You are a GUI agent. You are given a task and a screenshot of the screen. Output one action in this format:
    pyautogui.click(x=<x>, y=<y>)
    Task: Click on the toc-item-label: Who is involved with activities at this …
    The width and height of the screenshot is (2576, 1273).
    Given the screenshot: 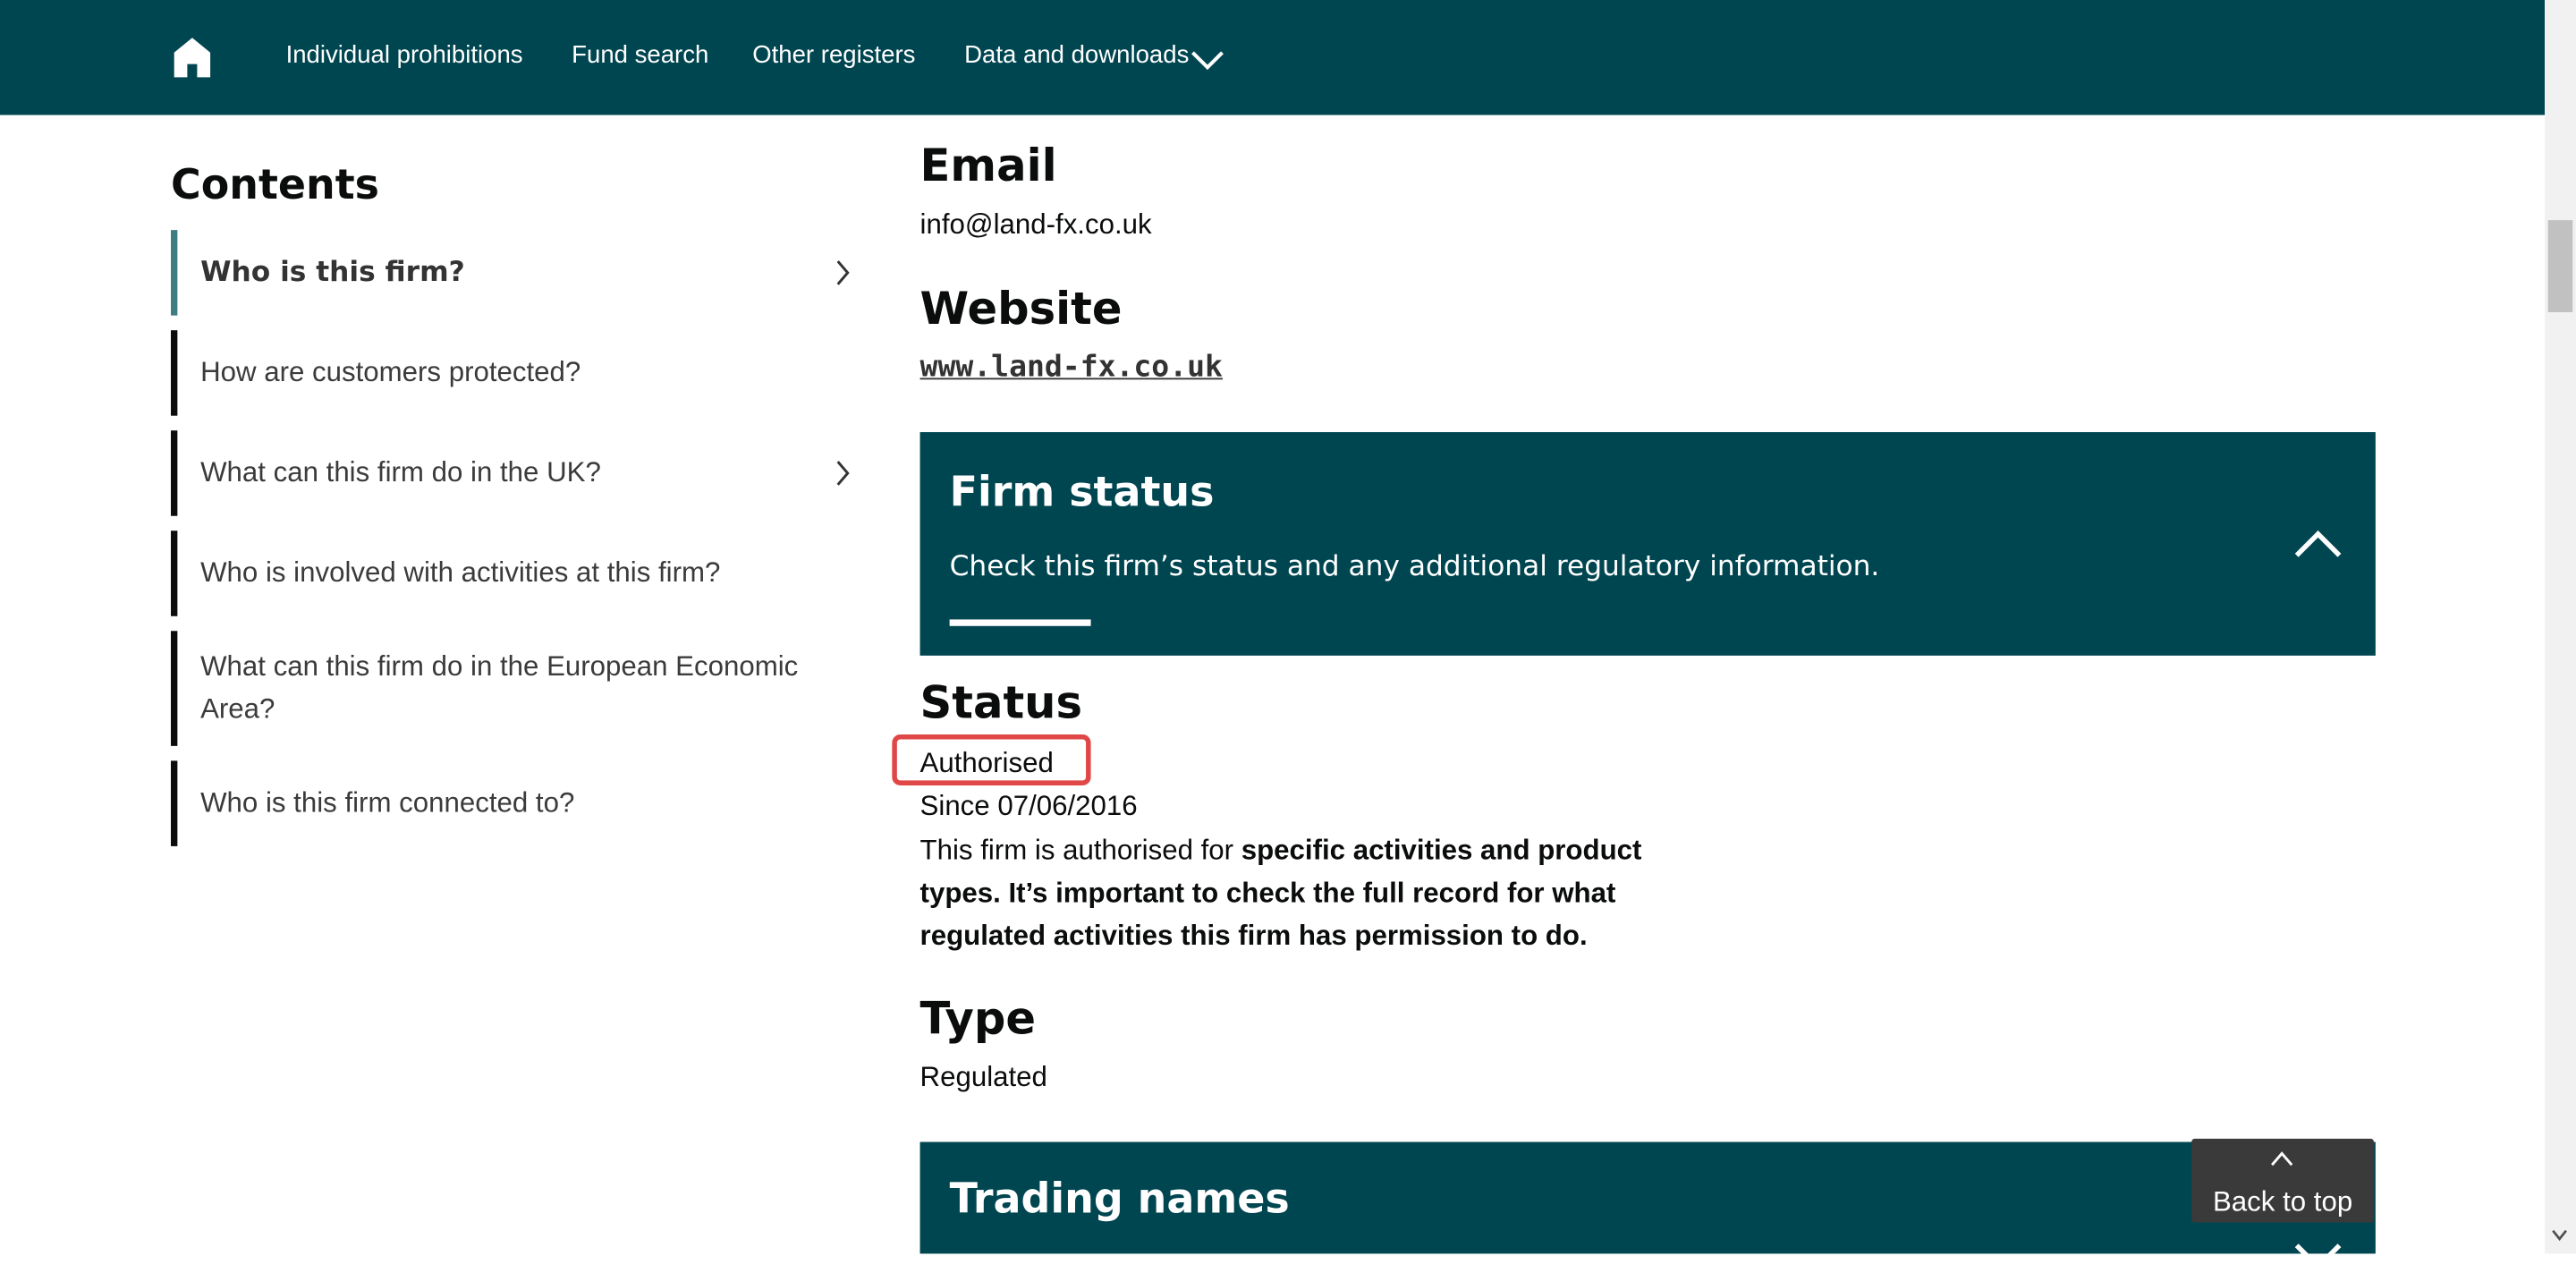 What is the action you would take?
    pyautogui.click(x=460, y=572)
    